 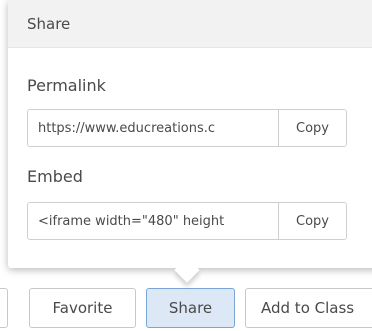 What do you see at coordinates (66, 85) in the screenshot?
I see `permalink-label: Permalink` at bounding box center [66, 85].